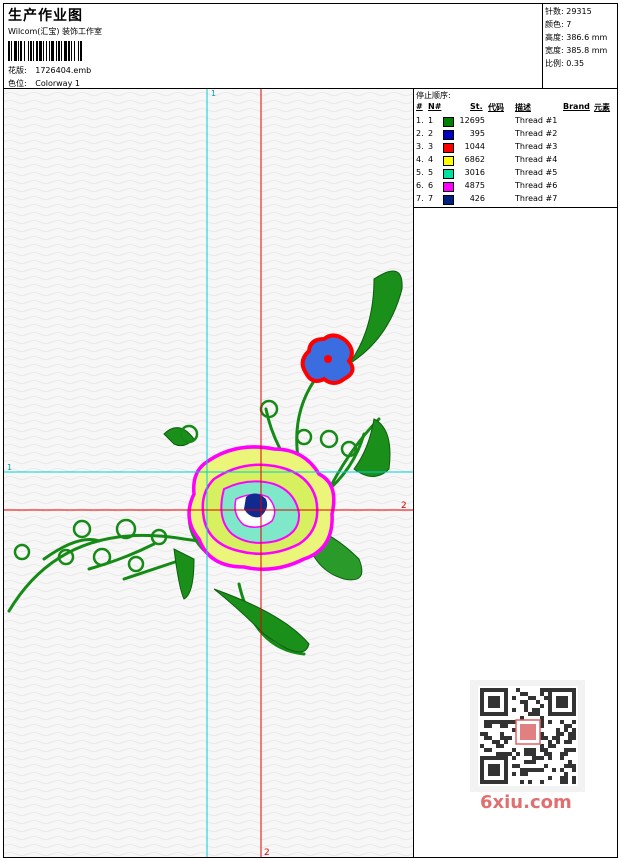 The image size is (620, 861). What do you see at coordinates (554, 37) in the screenshot?
I see `stat-label: 高度:` at bounding box center [554, 37].